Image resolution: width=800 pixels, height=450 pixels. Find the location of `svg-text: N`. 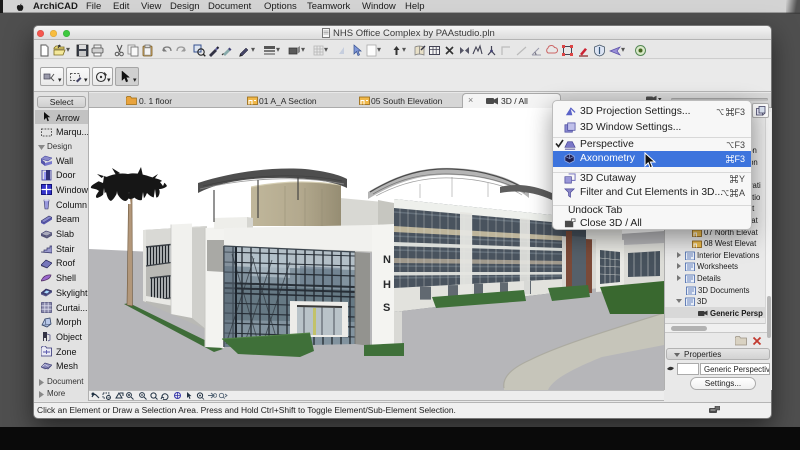

svg-text: N is located at coordinates (387, 260).